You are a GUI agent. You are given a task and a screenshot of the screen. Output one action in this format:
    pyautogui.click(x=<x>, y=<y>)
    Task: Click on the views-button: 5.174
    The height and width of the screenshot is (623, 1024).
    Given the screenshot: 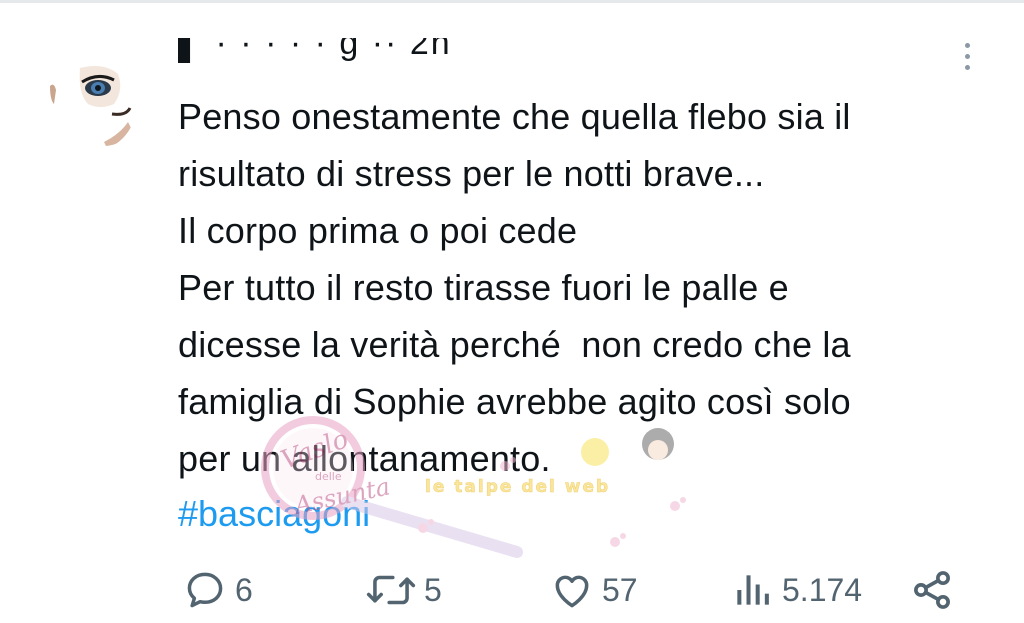 What is the action you would take?
    pyautogui.click(x=796, y=590)
    